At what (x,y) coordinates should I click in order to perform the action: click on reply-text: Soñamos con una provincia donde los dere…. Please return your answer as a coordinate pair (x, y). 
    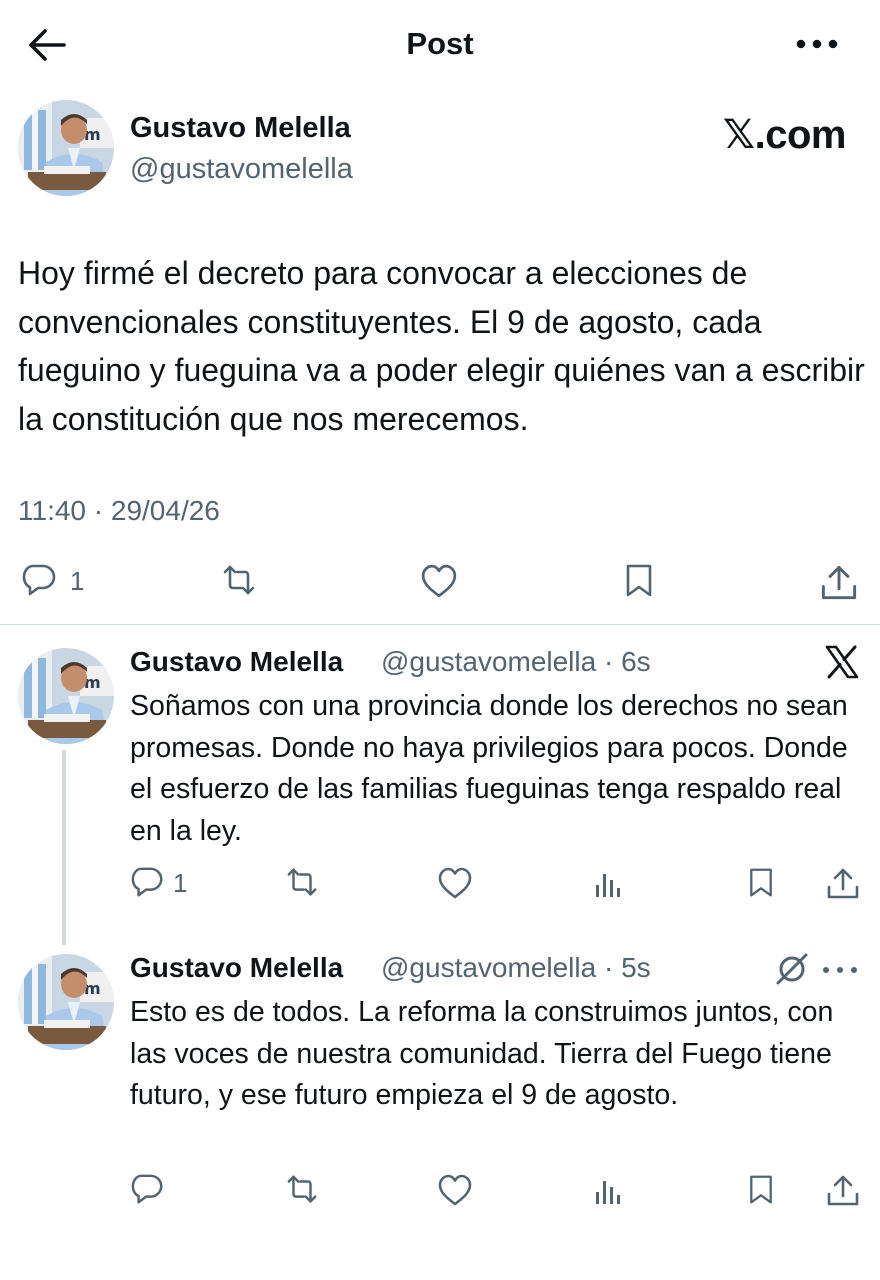
    Looking at the image, I should click on (489, 768).